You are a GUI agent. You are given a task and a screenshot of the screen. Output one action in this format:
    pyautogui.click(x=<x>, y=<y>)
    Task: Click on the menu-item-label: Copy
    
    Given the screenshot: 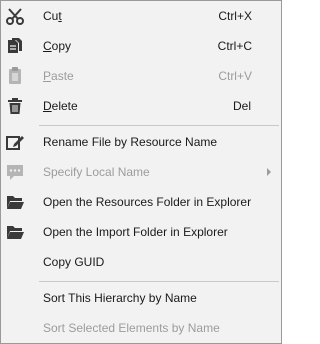 What is the action you would take?
    pyautogui.click(x=57, y=46)
    